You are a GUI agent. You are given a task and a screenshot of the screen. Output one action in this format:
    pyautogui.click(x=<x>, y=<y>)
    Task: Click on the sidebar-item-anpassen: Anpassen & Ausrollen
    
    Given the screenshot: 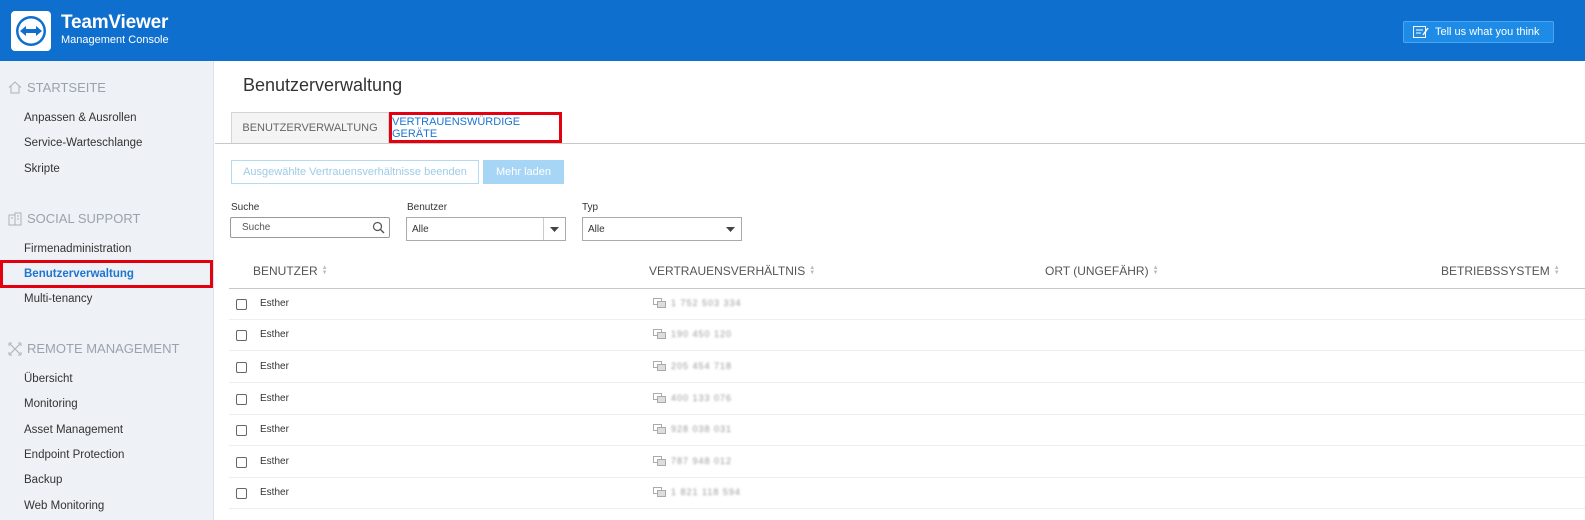 What is the action you would take?
    pyautogui.click(x=80, y=118)
    